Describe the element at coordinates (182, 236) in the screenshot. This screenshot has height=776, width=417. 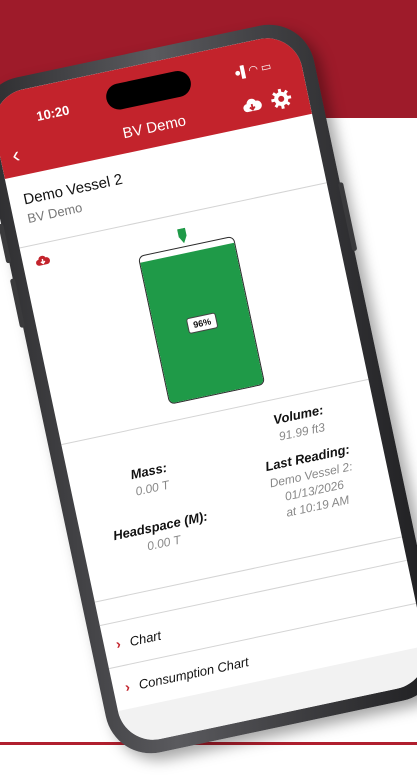
I see `level-marker-icon` at that location.